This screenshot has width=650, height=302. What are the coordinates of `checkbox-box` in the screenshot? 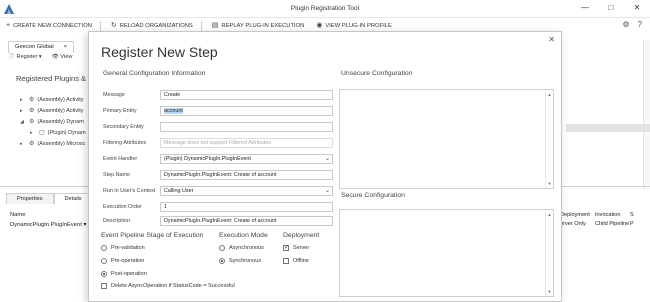 It's located at (286, 261).